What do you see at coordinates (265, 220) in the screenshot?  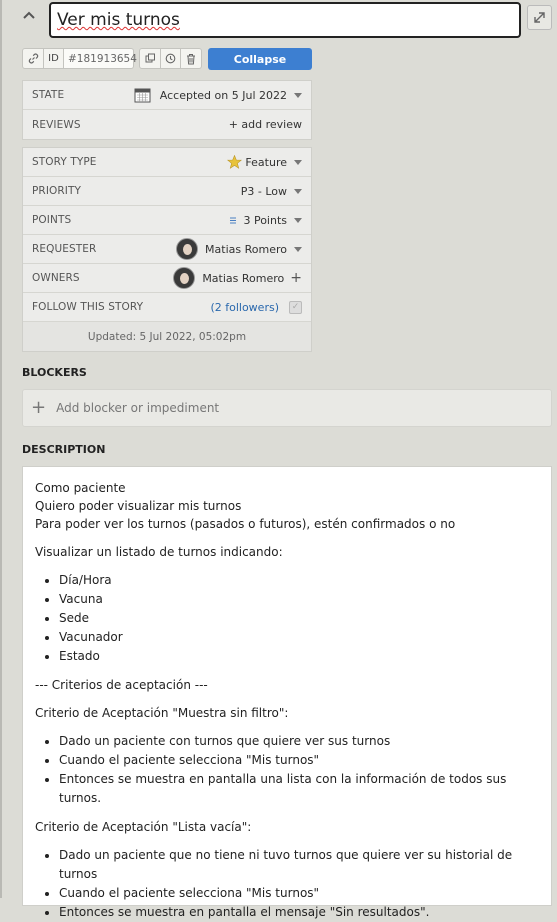 I see `points-value: 3 Points` at bounding box center [265, 220].